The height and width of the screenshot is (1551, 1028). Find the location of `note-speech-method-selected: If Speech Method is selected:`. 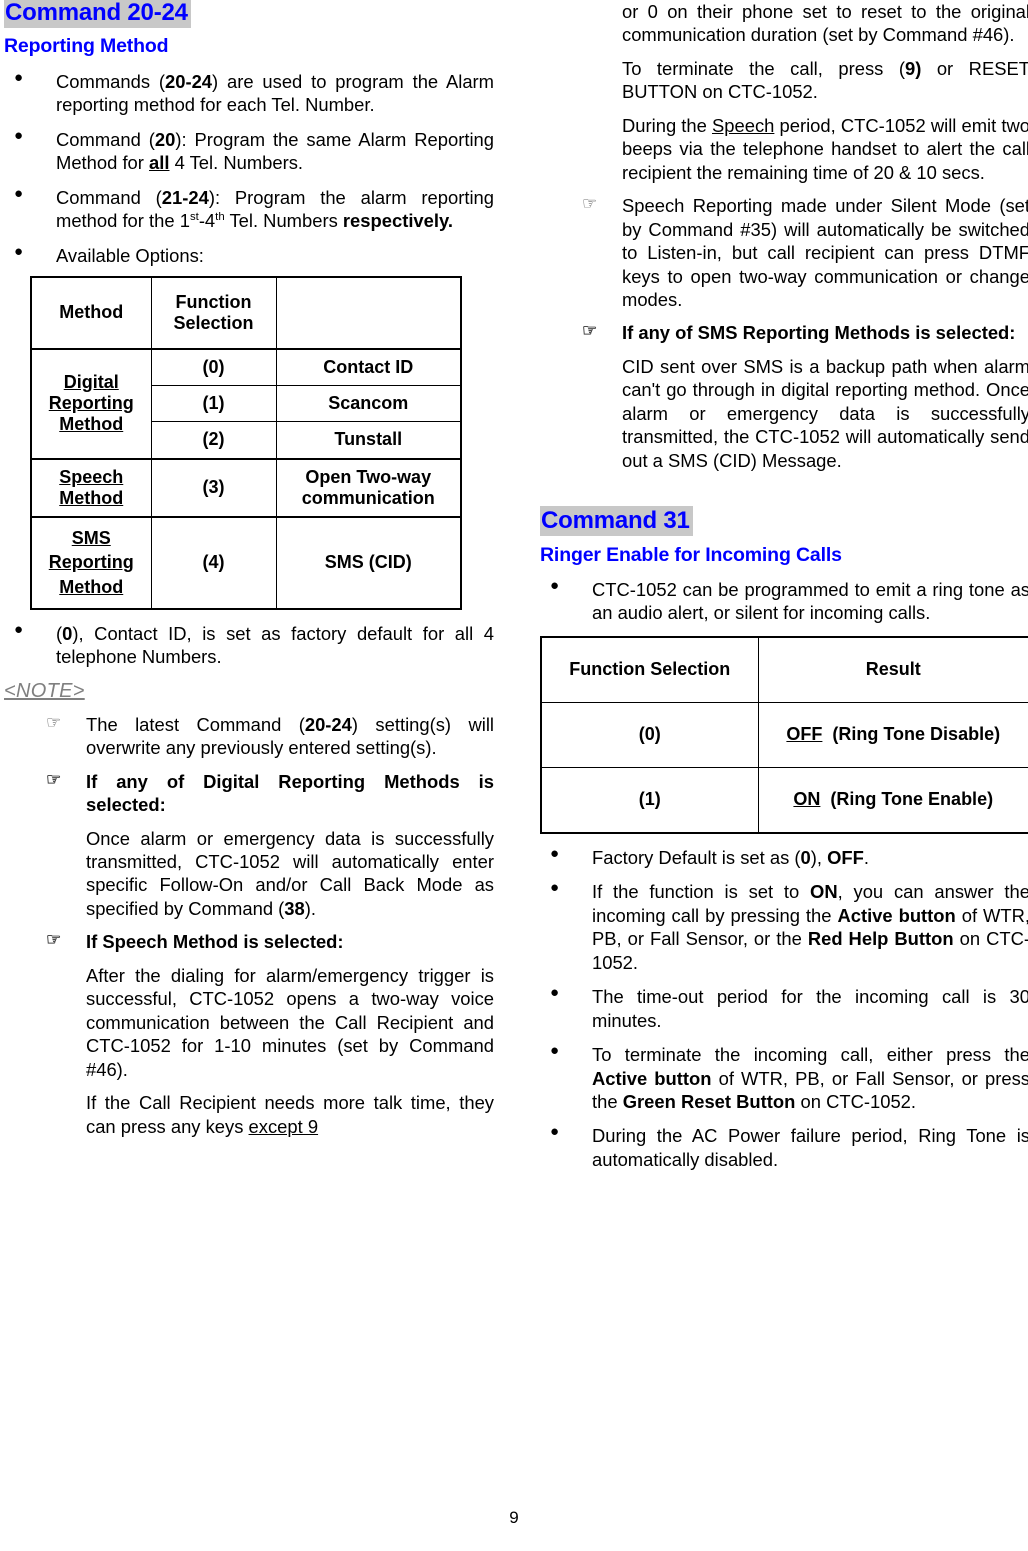

note-speech-method-selected: If Speech Method is selected: is located at coordinates (249, 941).